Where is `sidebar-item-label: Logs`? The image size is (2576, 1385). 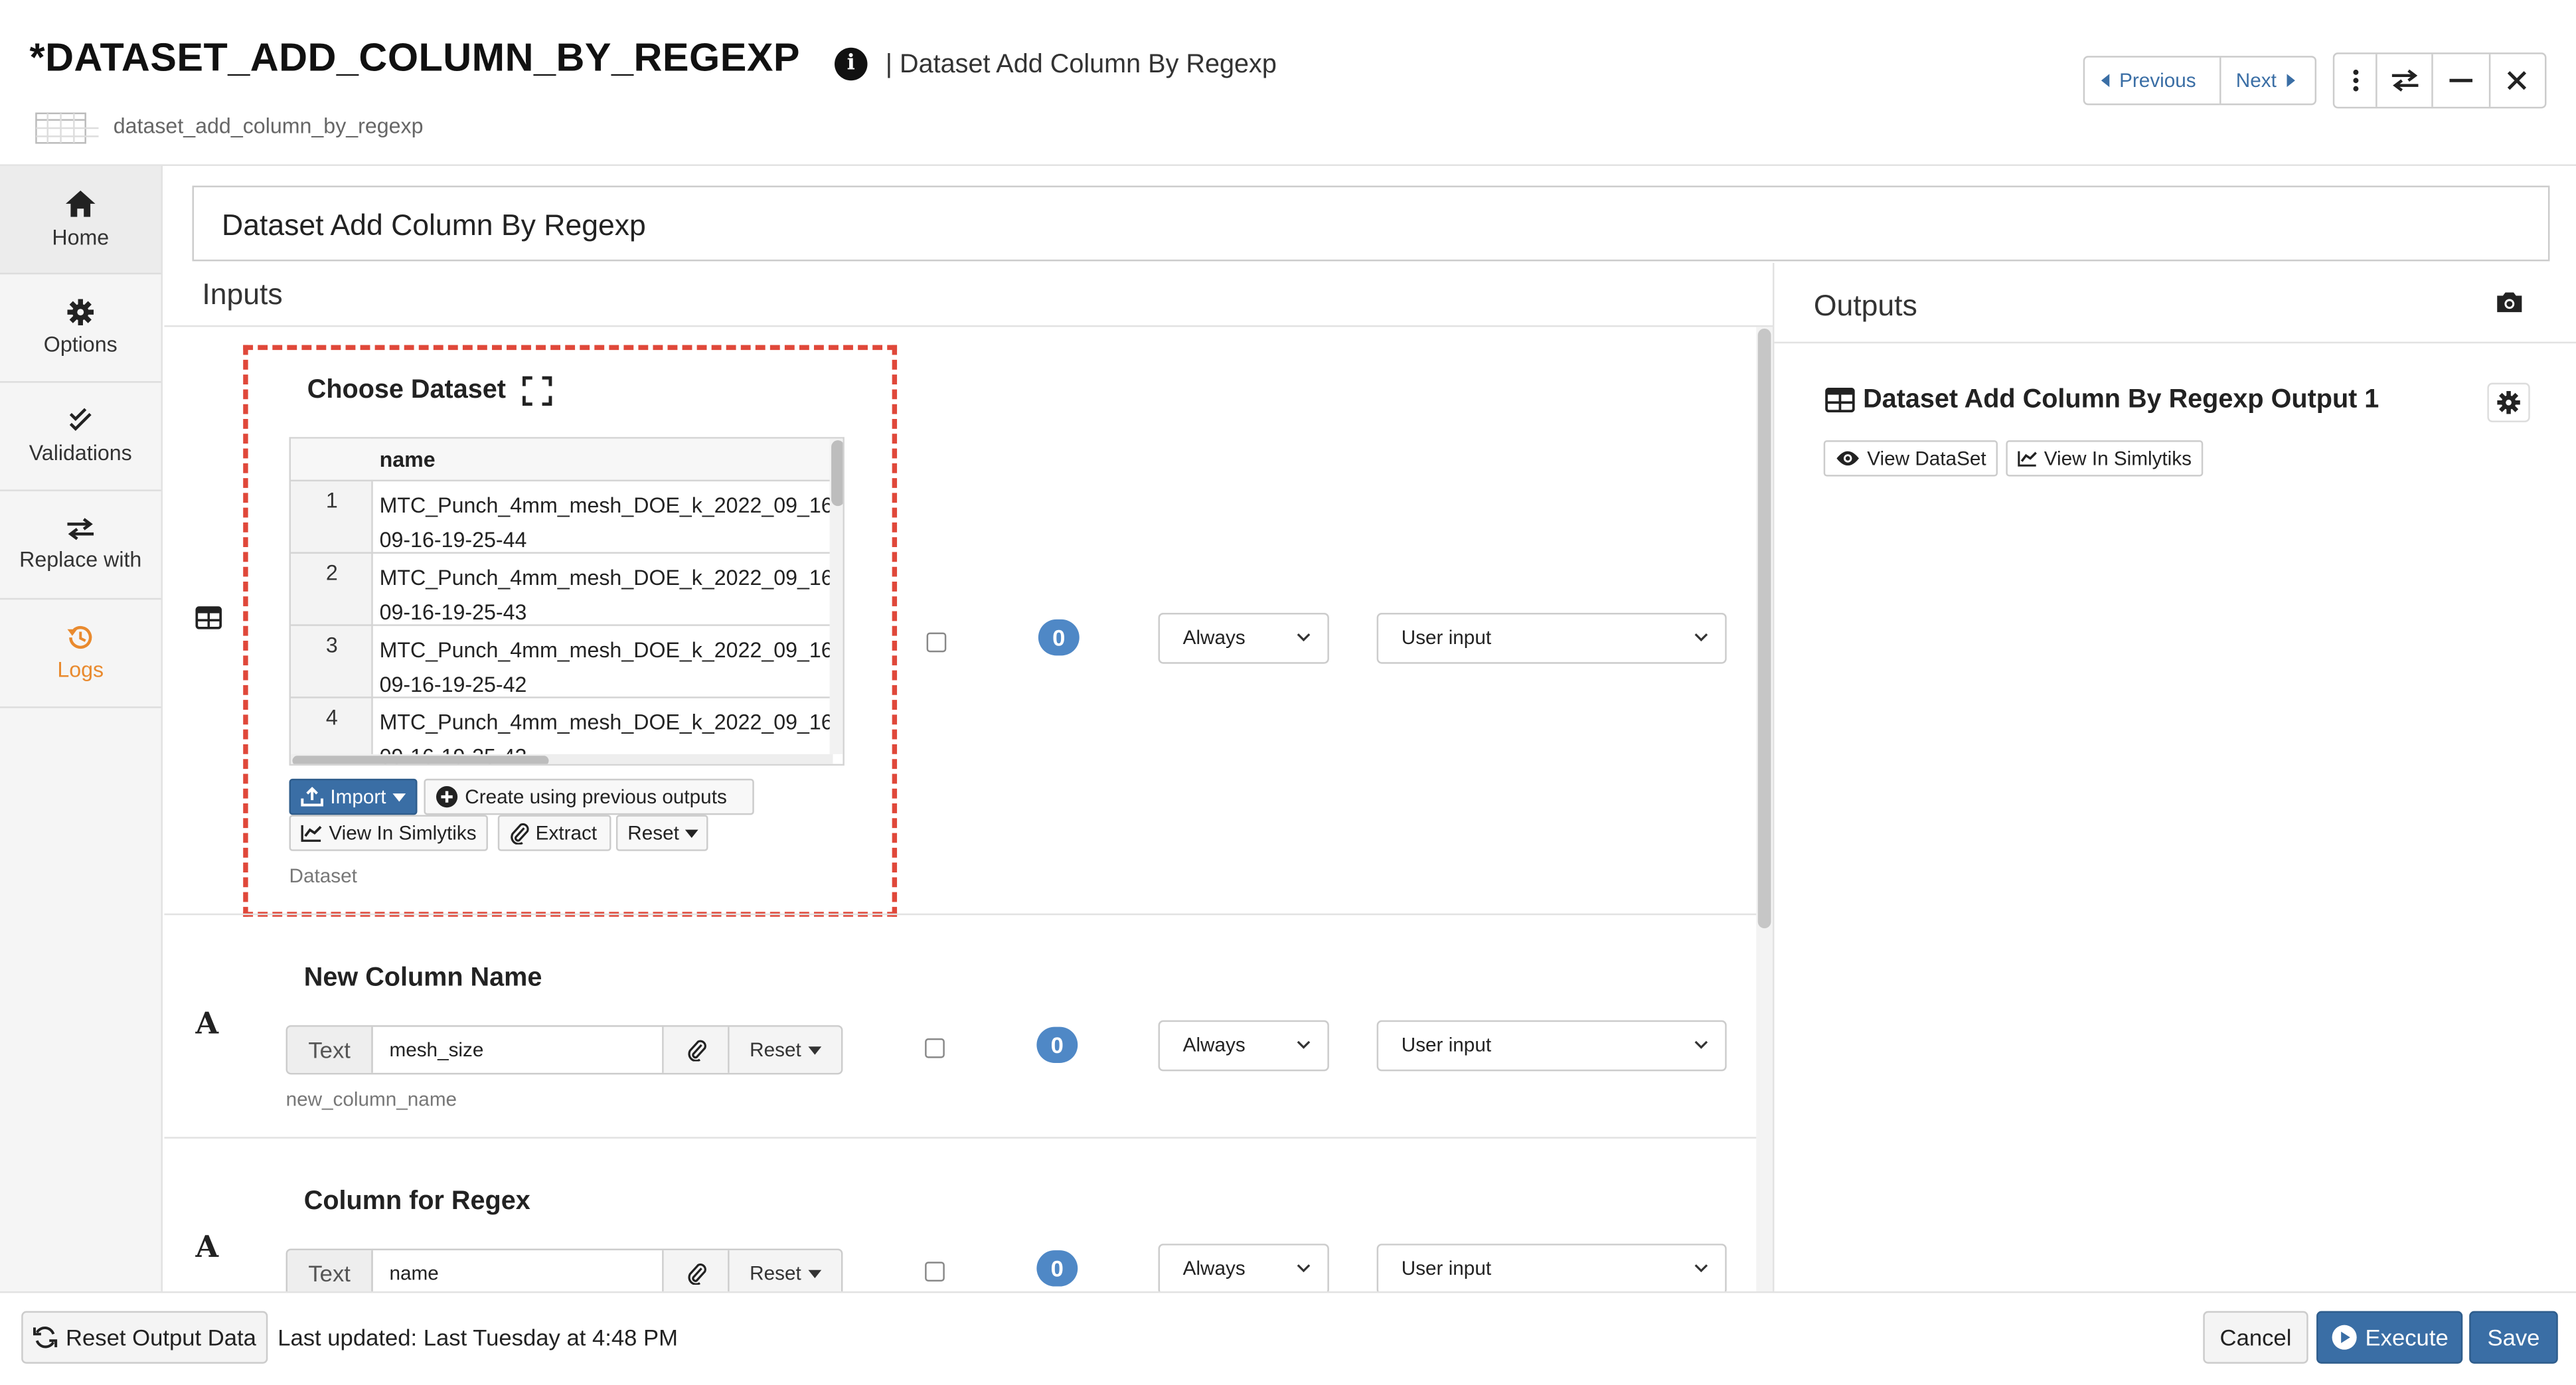 sidebar-item-label: Logs is located at coordinates (80, 670).